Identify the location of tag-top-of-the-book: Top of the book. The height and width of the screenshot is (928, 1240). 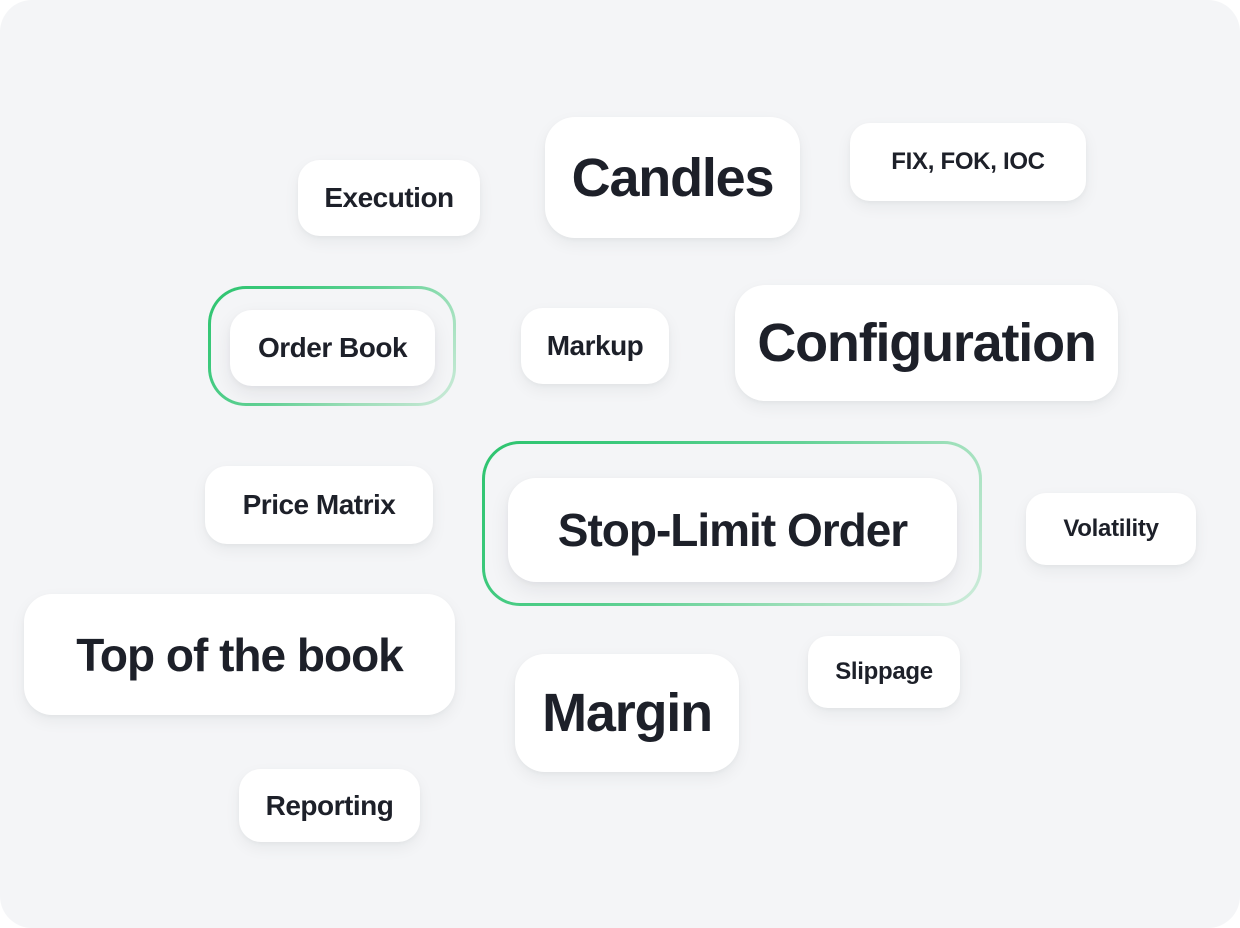
(239, 654).